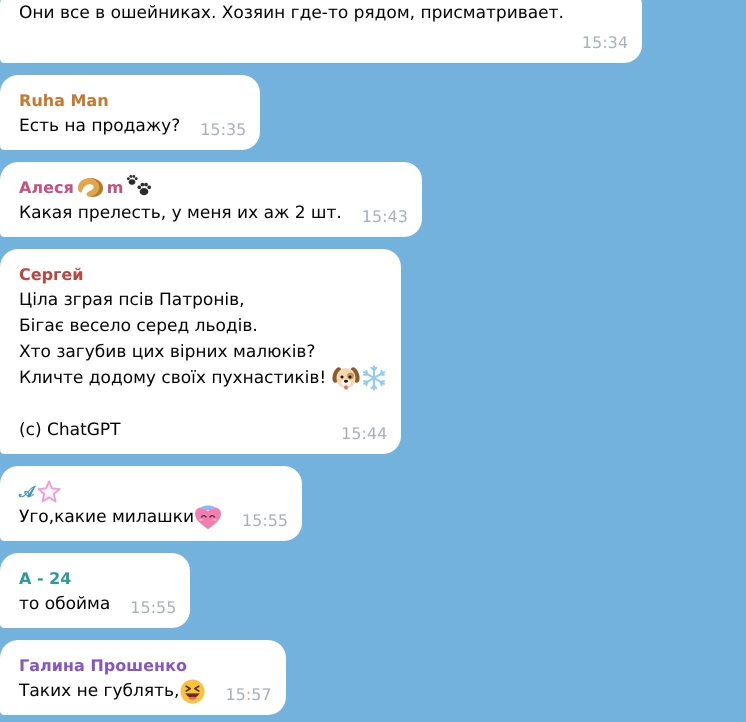 The width and height of the screenshot is (746, 722). I want to click on sender-name: А - 24, so click(45, 579).